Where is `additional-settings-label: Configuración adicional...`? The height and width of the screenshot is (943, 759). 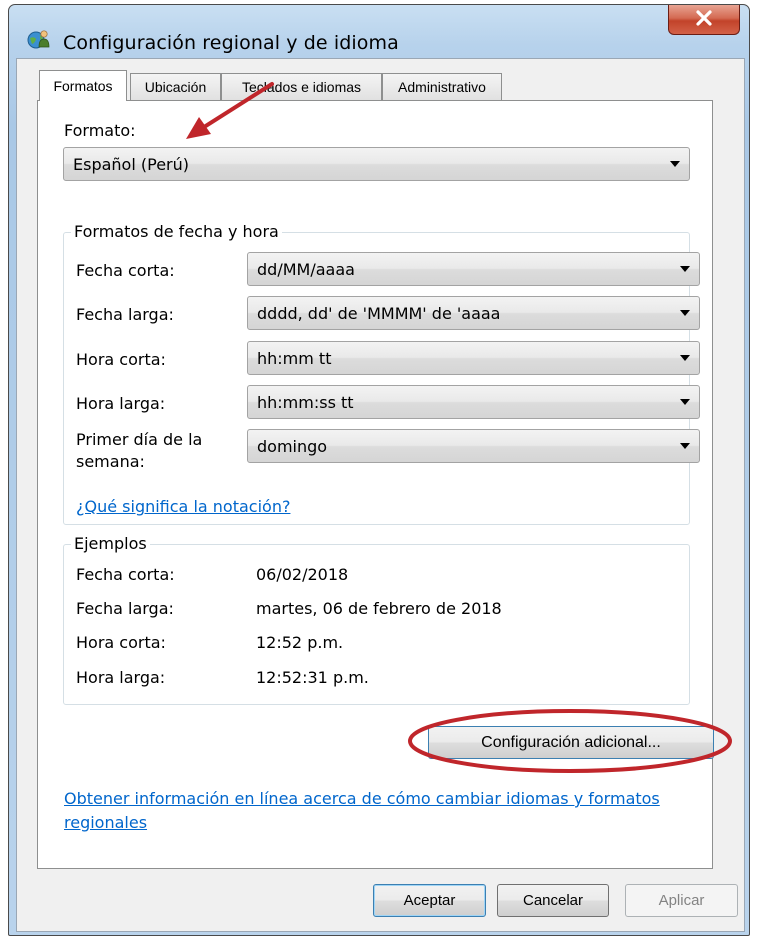 additional-settings-label: Configuración adicional... is located at coordinates (571, 742).